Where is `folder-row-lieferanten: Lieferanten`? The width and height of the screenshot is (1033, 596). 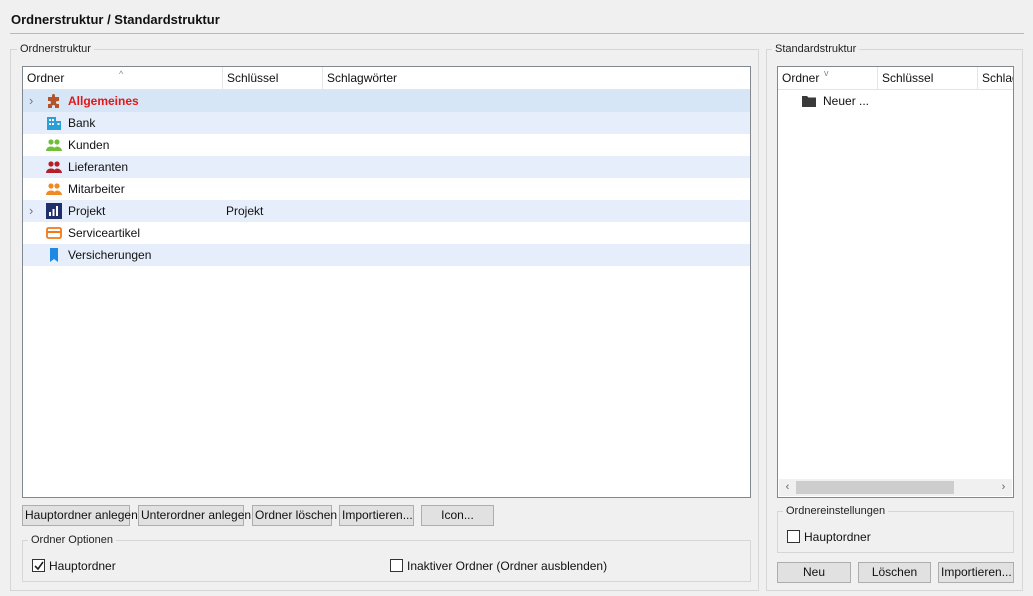
folder-row-lieferanten: Lieferanten is located at coordinates (386, 167).